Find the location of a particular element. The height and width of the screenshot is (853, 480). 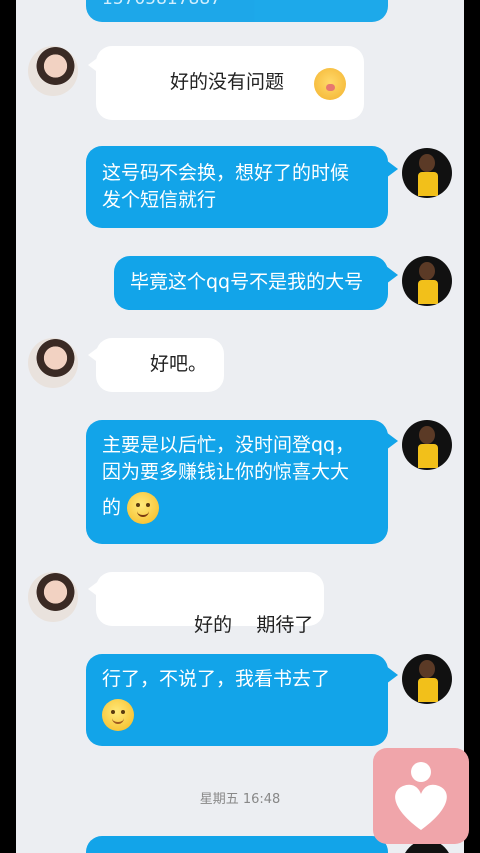

outgoing-message: 主要是以后忙，没时间登qq， 因为要多赚钱让你的惊喜大大 的 is located at coordinates (237, 482).